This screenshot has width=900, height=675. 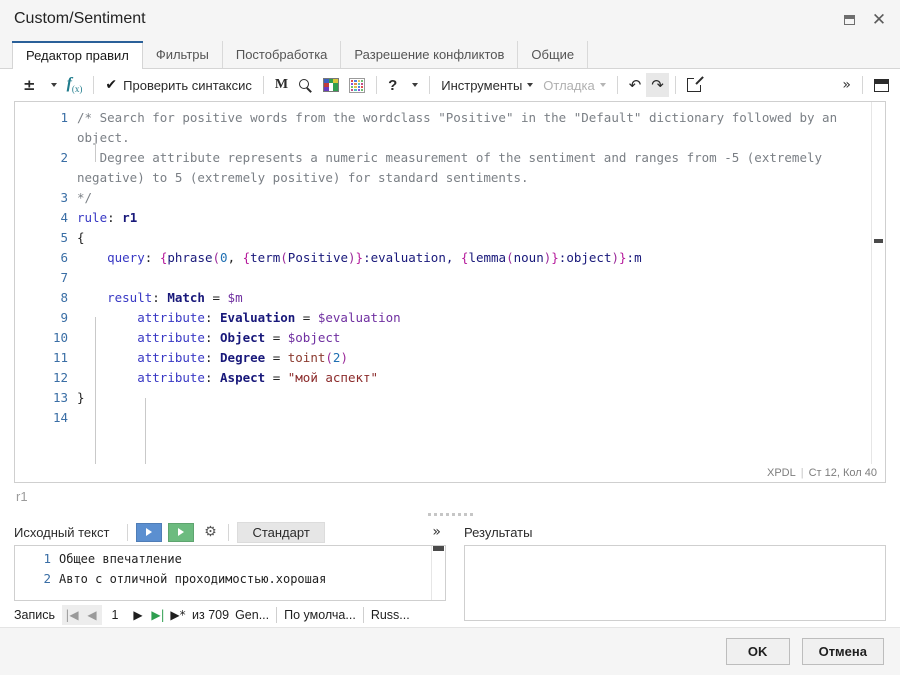 What do you see at coordinates (574, 85) in the screenshot?
I see `debug-menu: Отладка` at bounding box center [574, 85].